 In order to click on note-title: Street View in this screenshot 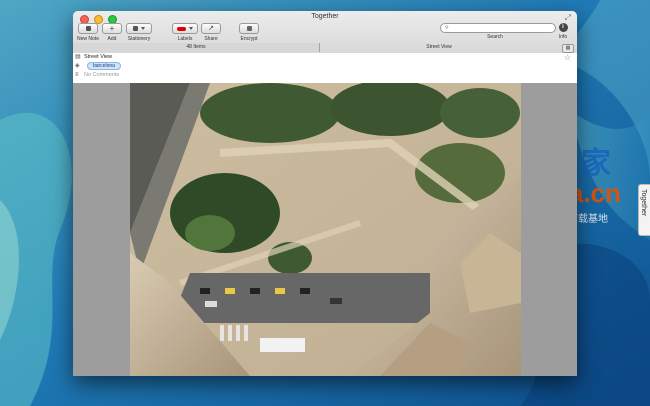, I will do `click(98, 57)`.